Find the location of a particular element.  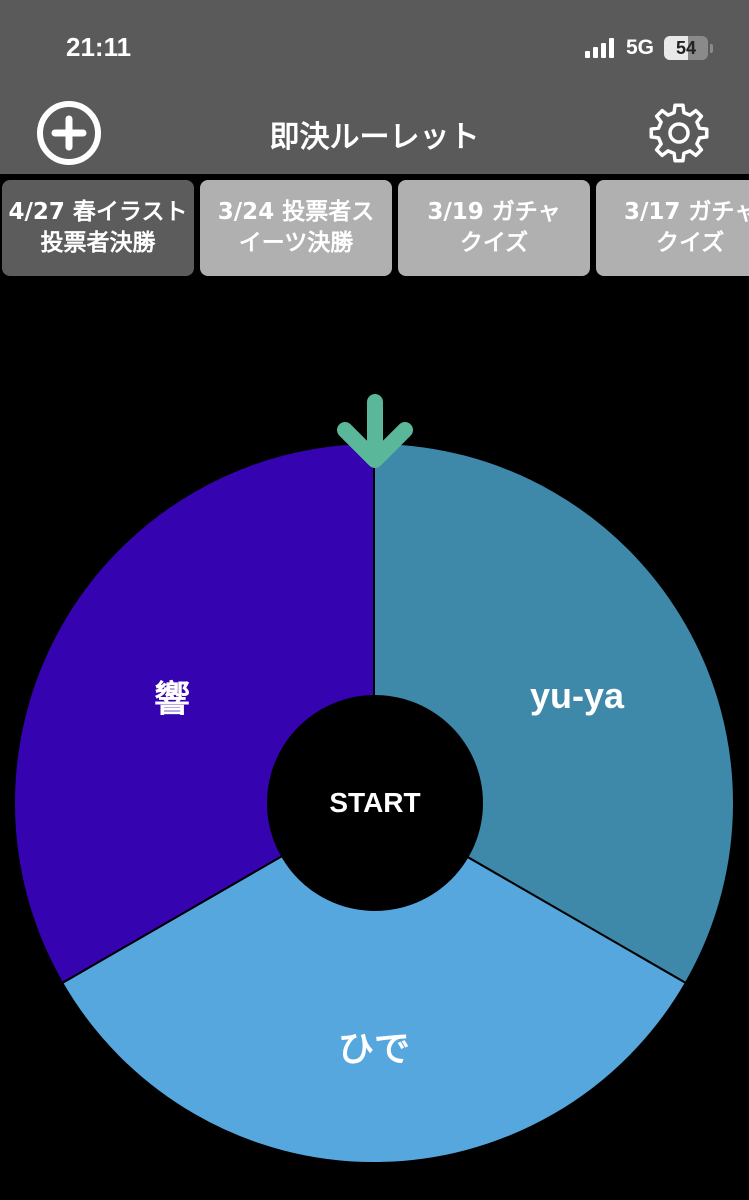

tab-label-line1: 3/17 ガチャ is located at coordinates (686, 212).